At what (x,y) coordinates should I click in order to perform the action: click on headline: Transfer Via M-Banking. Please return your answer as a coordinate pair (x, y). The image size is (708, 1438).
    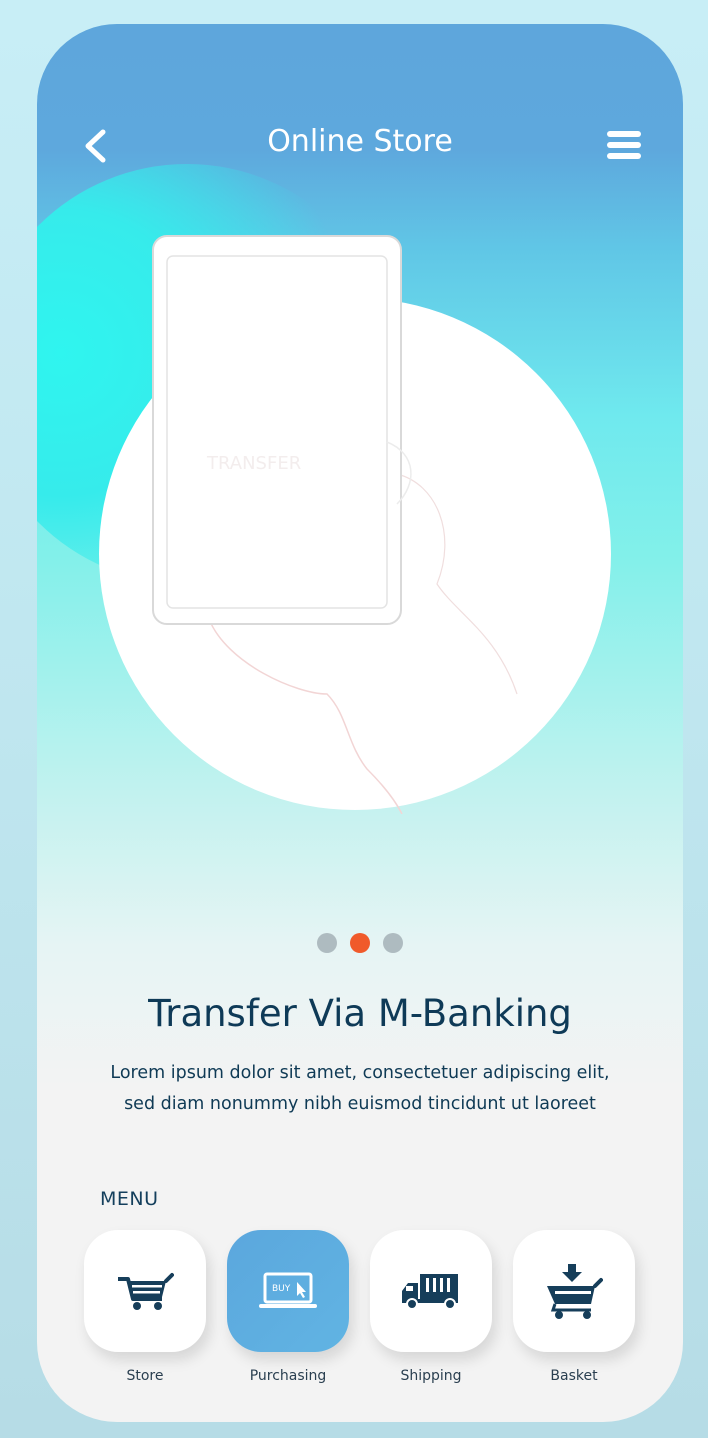
    Looking at the image, I should click on (360, 1013).